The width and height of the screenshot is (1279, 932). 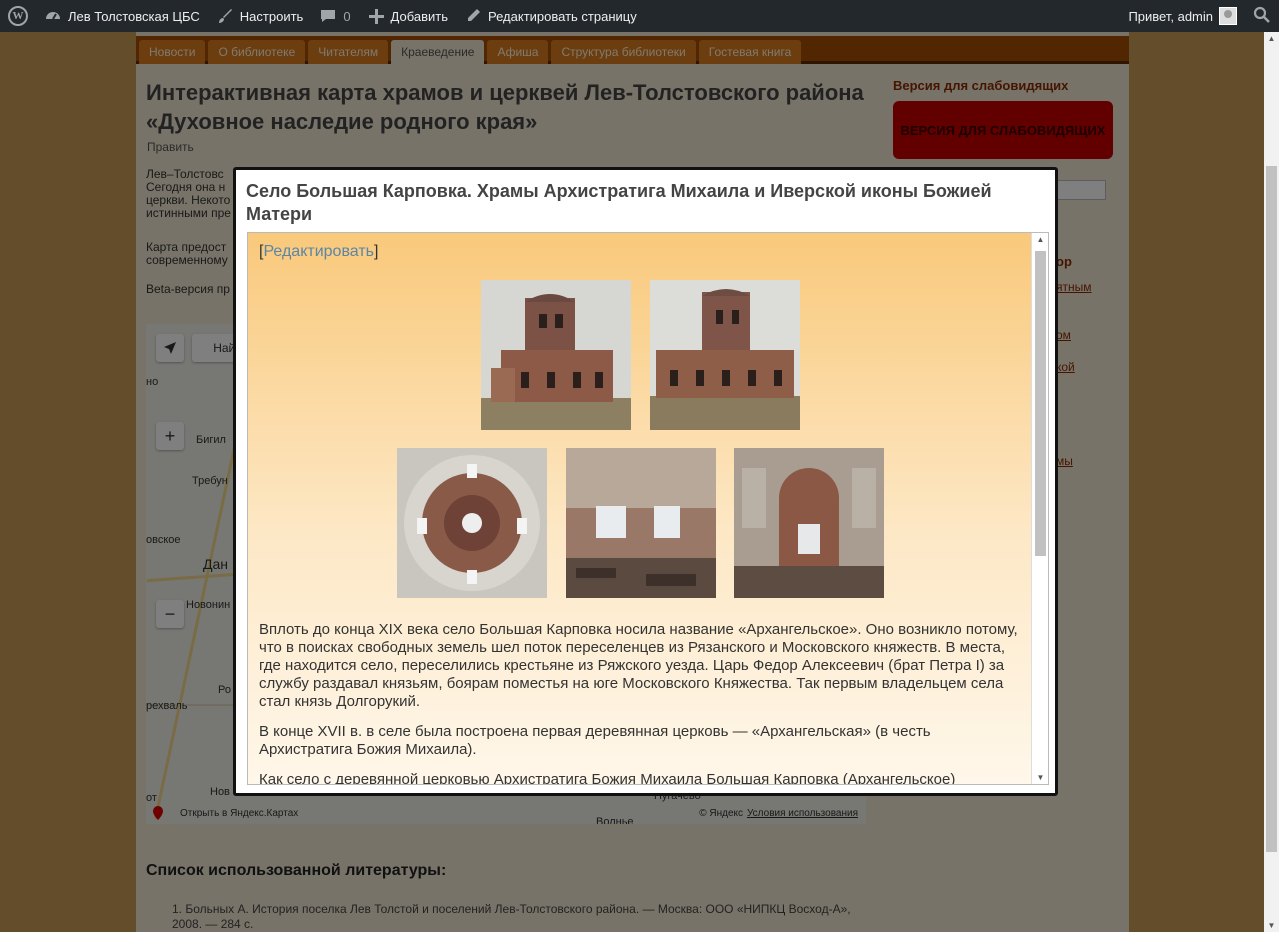 I want to click on site-name-link: Лев Толстовская ЦБС, so click(x=122, y=16).